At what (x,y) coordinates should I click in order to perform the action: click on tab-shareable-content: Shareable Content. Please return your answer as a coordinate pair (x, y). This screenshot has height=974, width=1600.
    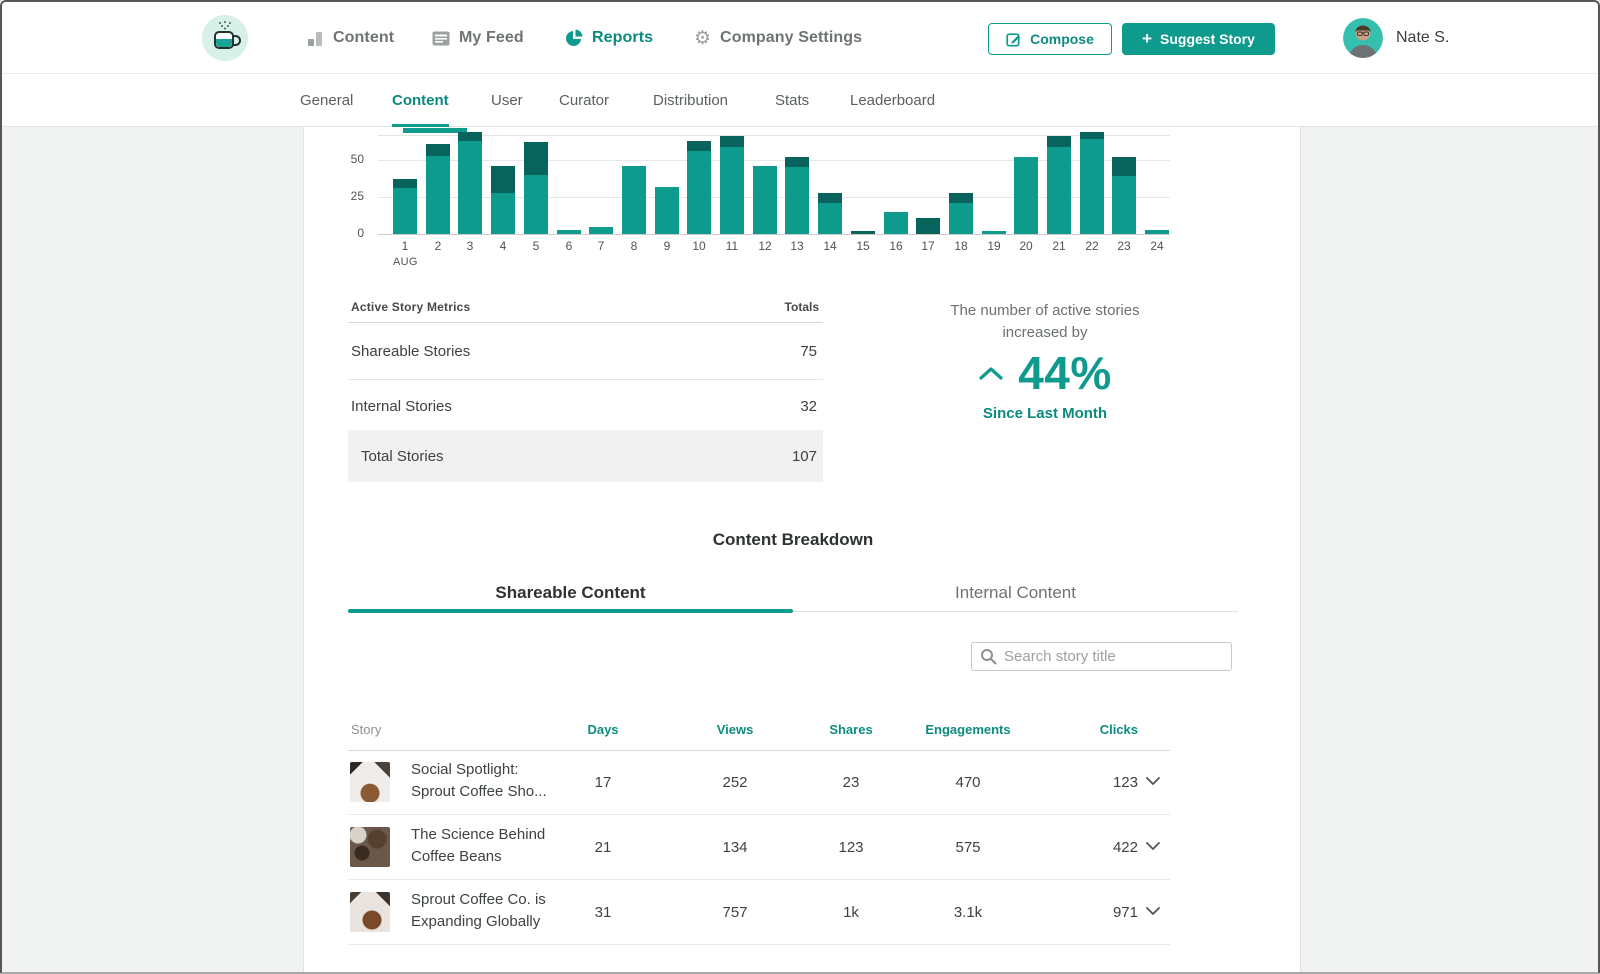
    Looking at the image, I should click on (570, 585).